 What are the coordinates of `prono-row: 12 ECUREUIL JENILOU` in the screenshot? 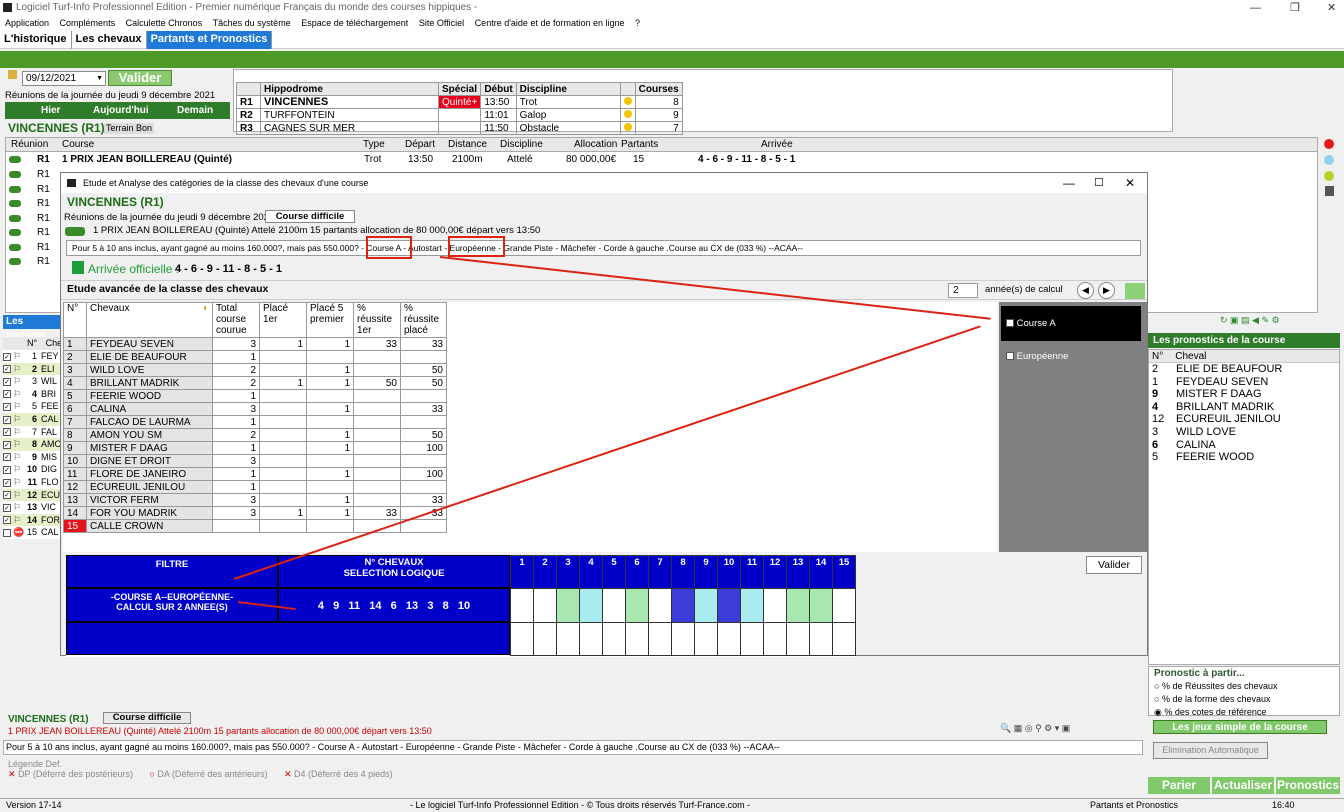 It's located at (1244, 419).